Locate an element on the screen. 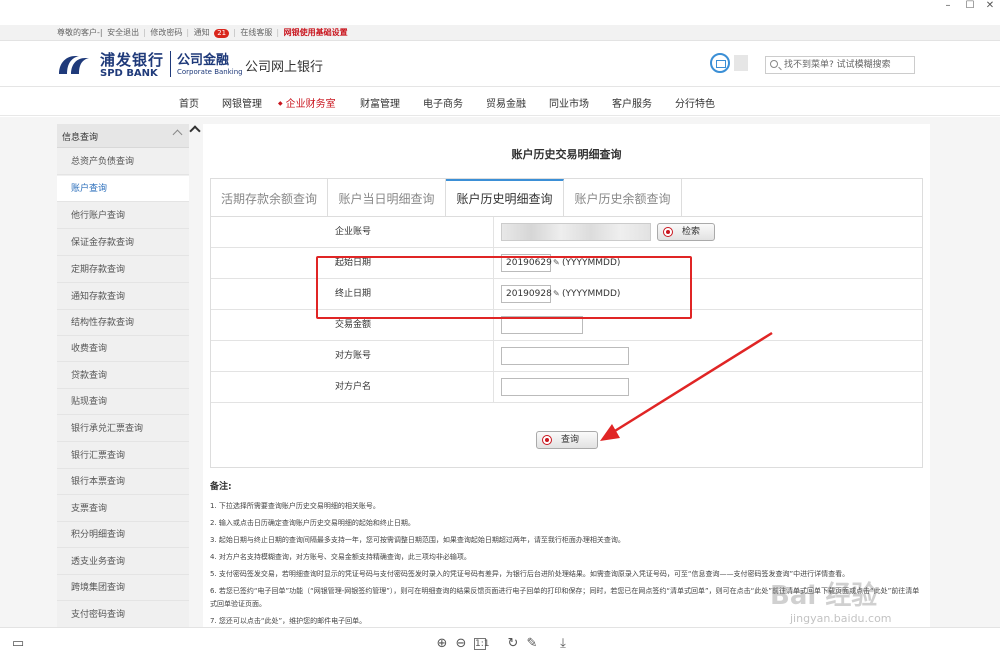 Image resolution: width=1000 pixels, height=663 pixels. tab-history-balance: 账户历史余额查询 is located at coordinates (623, 198).